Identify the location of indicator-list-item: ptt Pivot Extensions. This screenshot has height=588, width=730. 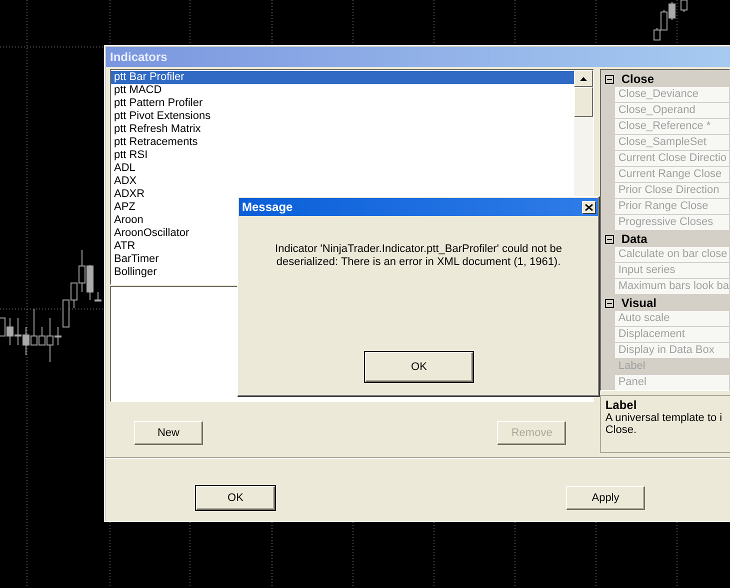
(342, 116).